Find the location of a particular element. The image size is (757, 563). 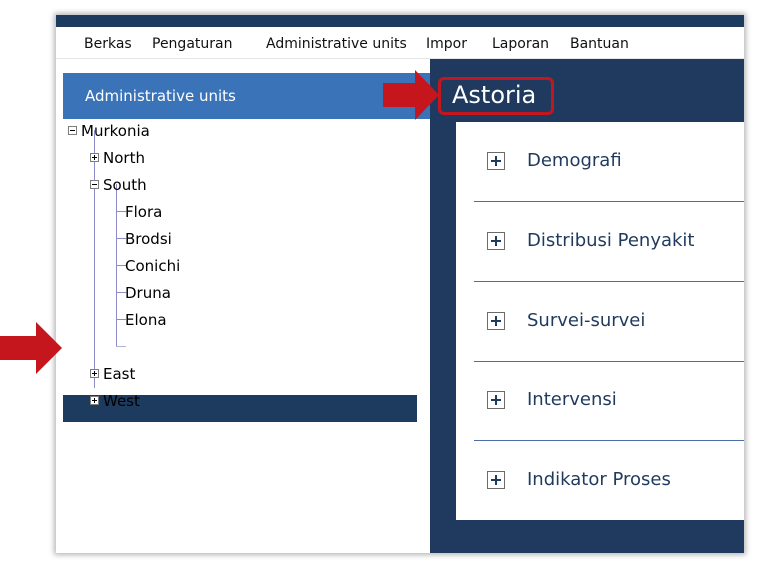

section-label: Intervensi is located at coordinates (572, 399).